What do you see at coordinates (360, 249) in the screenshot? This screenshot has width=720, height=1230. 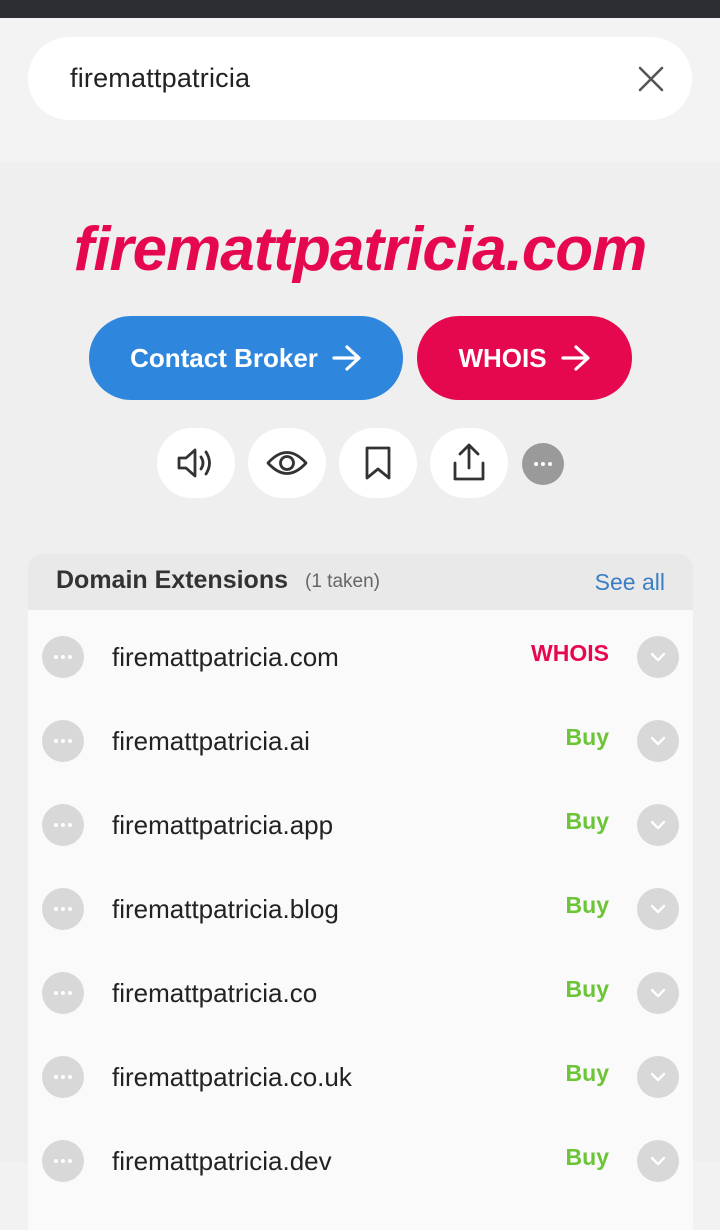 I see `domain-title: firemattpatricia.com` at bounding box center [360, 249].